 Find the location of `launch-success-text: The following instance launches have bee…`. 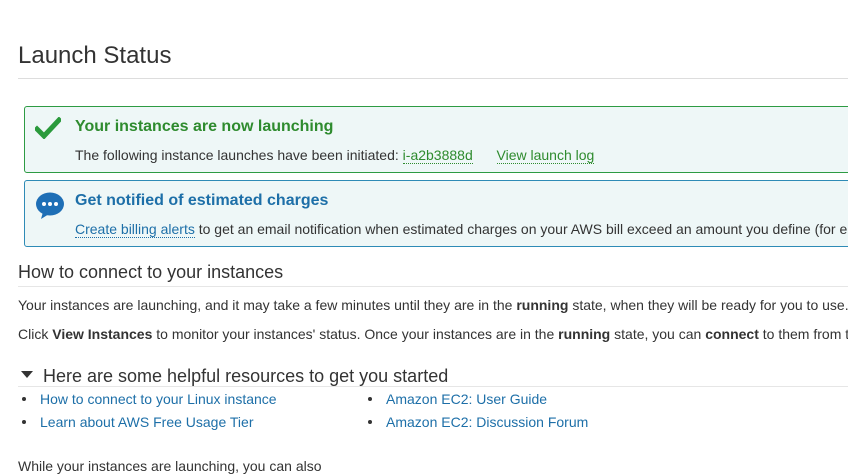

launch-success-text: The following instance launches have bee… is located at coordinates (335, 155).